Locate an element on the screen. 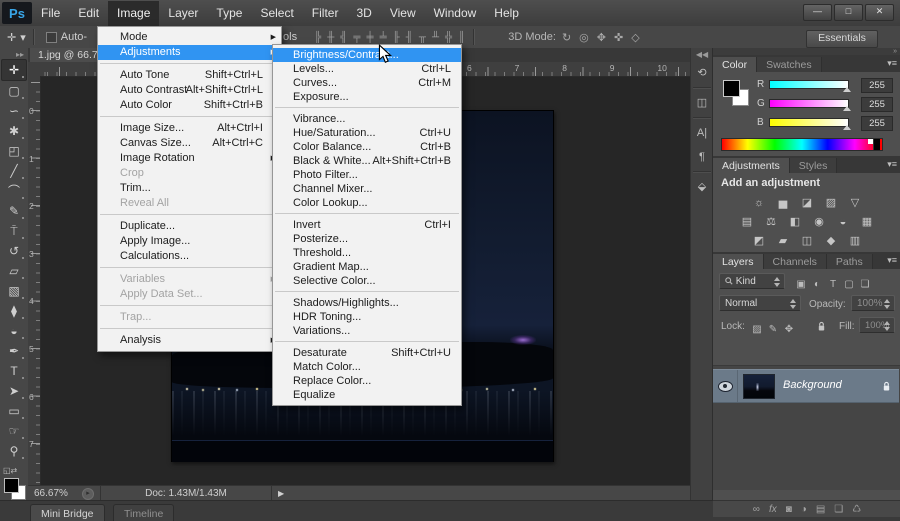 Image resolution: width=900 pixels, height=521 pixels. tab-paths: Paths is located at coordinates (849, 262).